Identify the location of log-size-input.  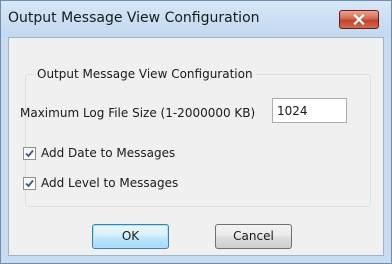
(309, 110).